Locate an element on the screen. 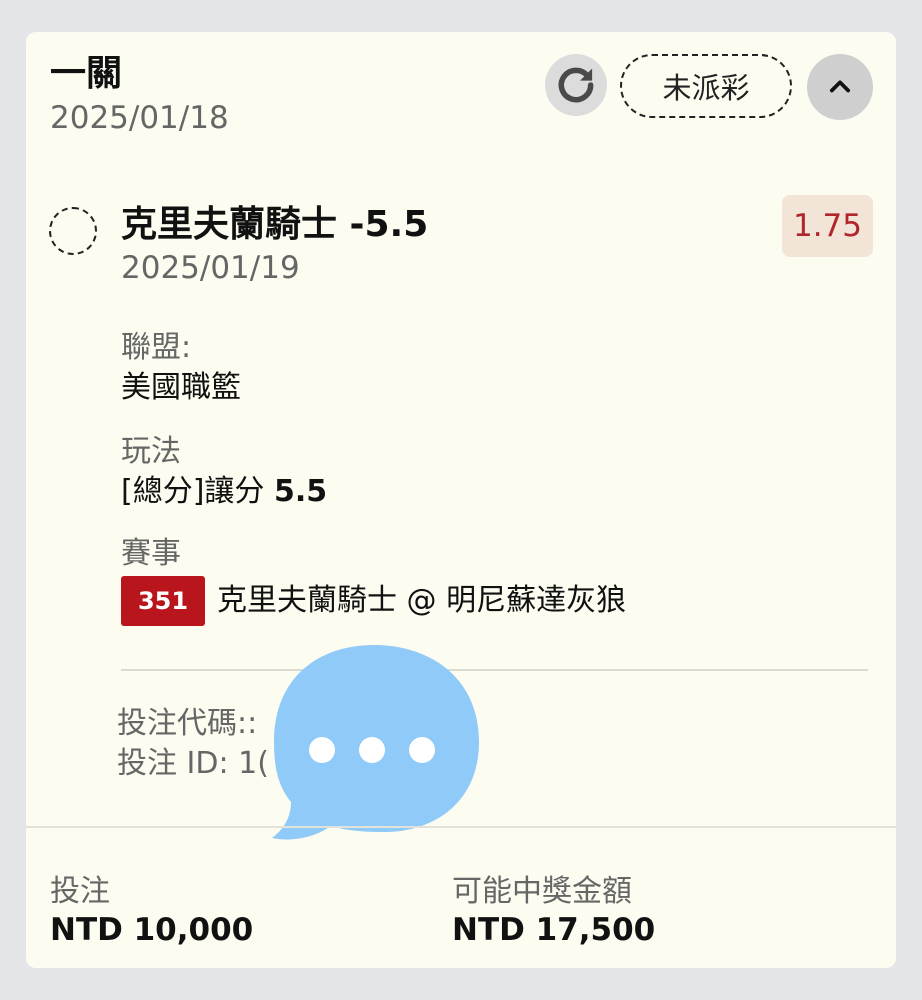 This screenshot has height=1000, width=922. event-row: 351 克里夫蘭騎士 @ 明尼蘇達灰狼 is located at coordinates (373, 601).